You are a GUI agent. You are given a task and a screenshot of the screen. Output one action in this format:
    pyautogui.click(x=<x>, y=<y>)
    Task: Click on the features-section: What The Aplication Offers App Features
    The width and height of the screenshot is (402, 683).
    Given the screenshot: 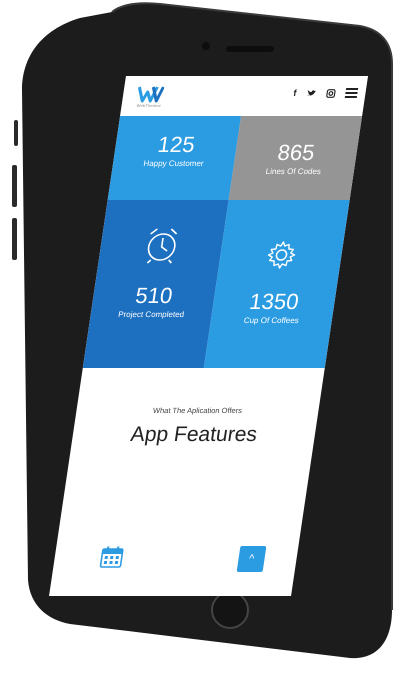 What is the action you would take?
    pyautogui.click(x=195, y=426)
    